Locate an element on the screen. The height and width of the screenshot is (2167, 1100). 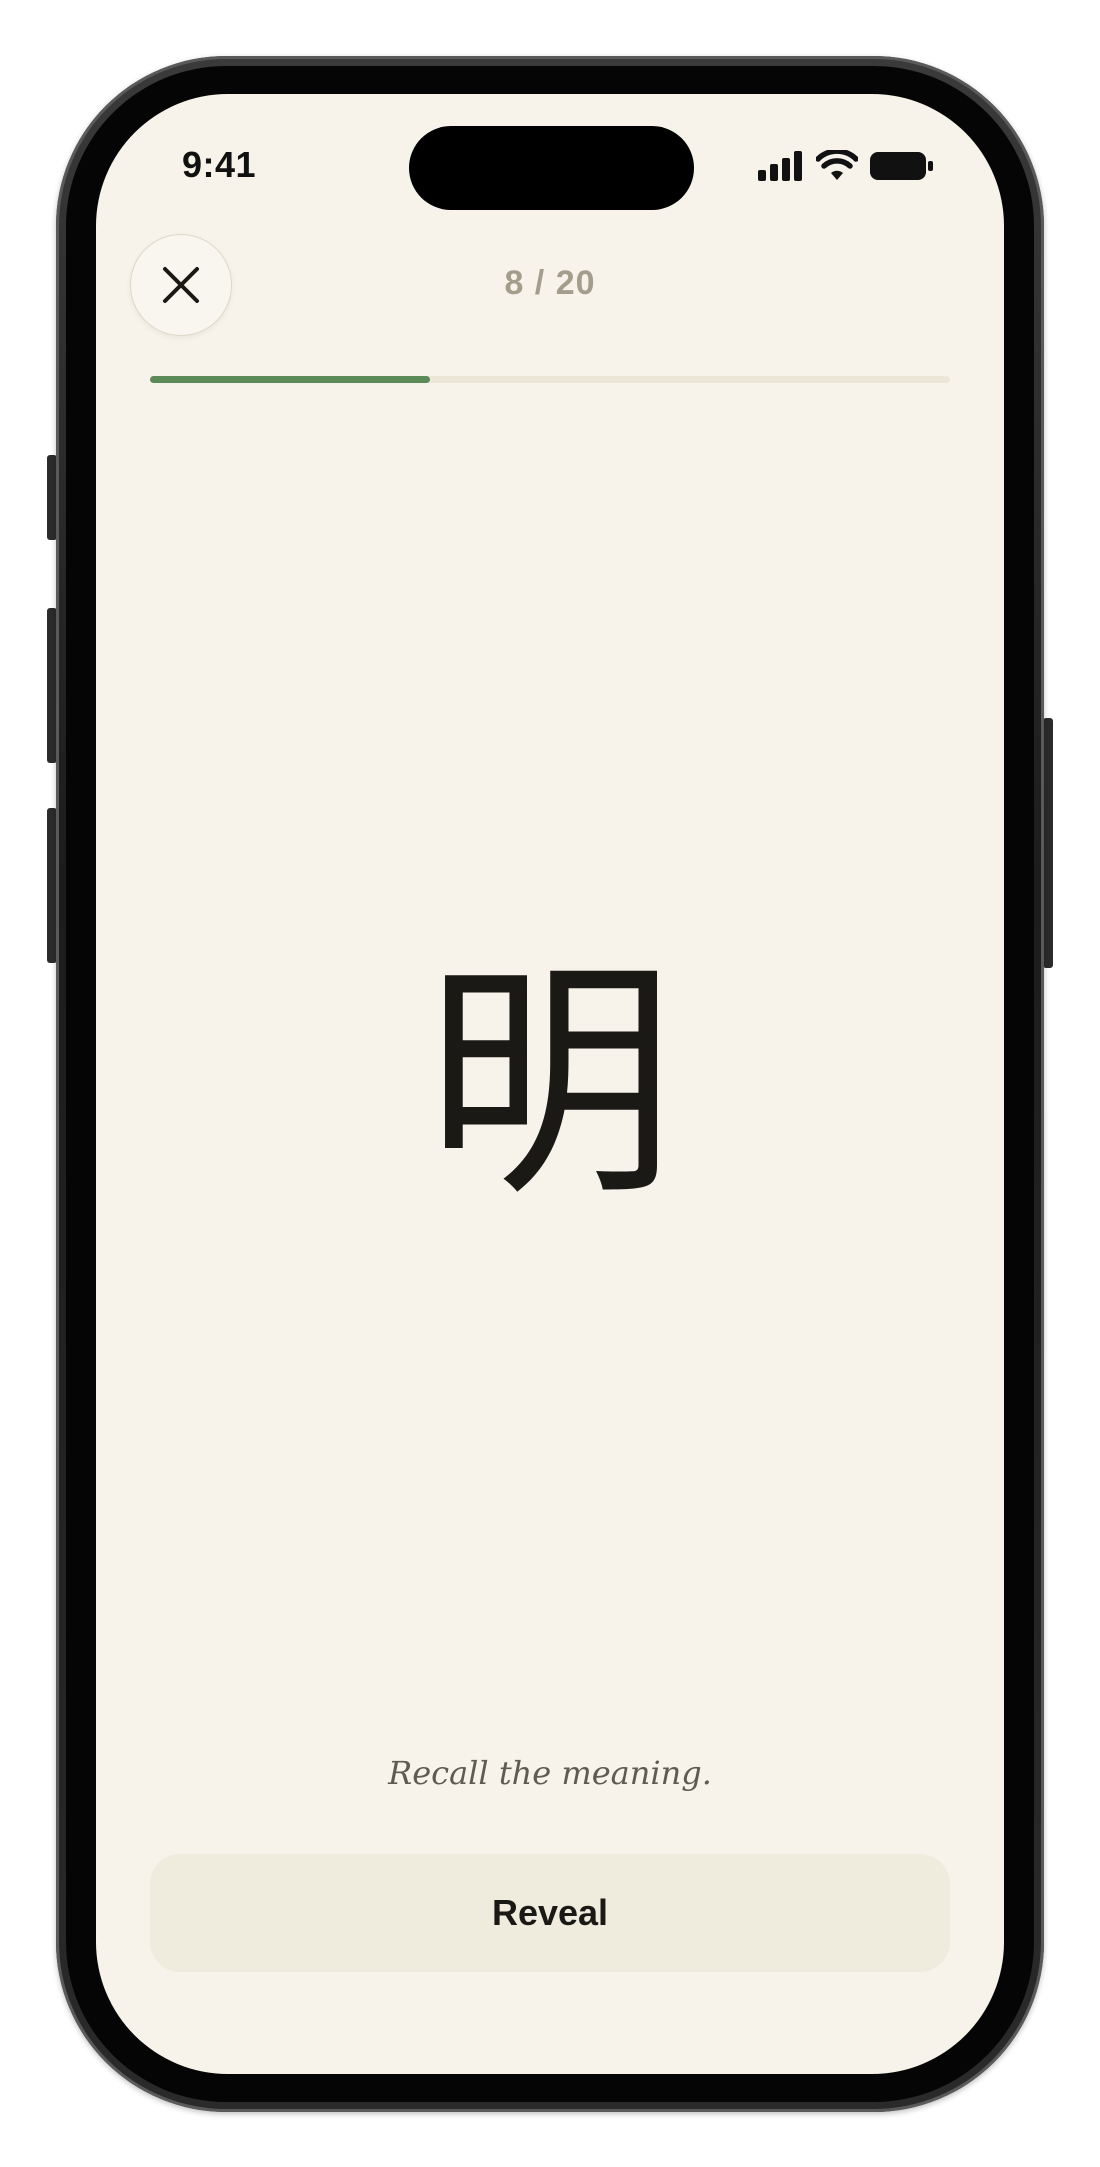
status-time: 9:41 is located at coordinates (219, 164).